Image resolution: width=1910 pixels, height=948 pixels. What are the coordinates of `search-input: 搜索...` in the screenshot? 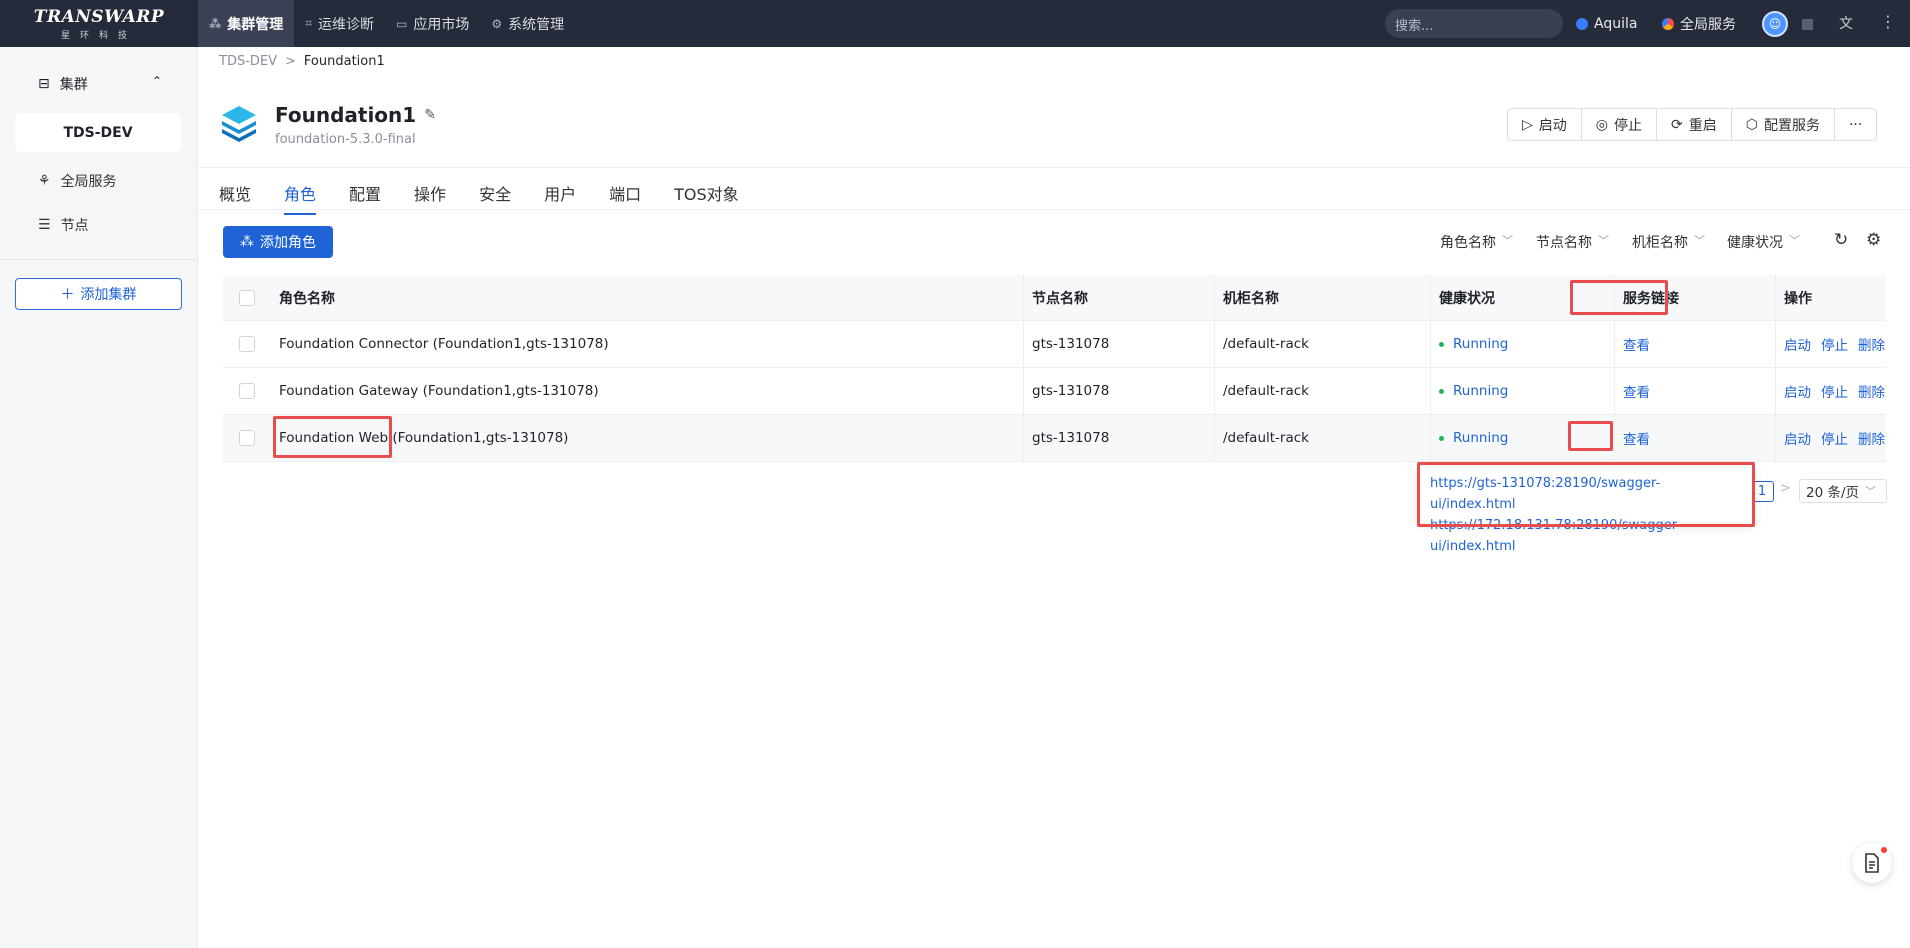 It's located at (1474, 23).